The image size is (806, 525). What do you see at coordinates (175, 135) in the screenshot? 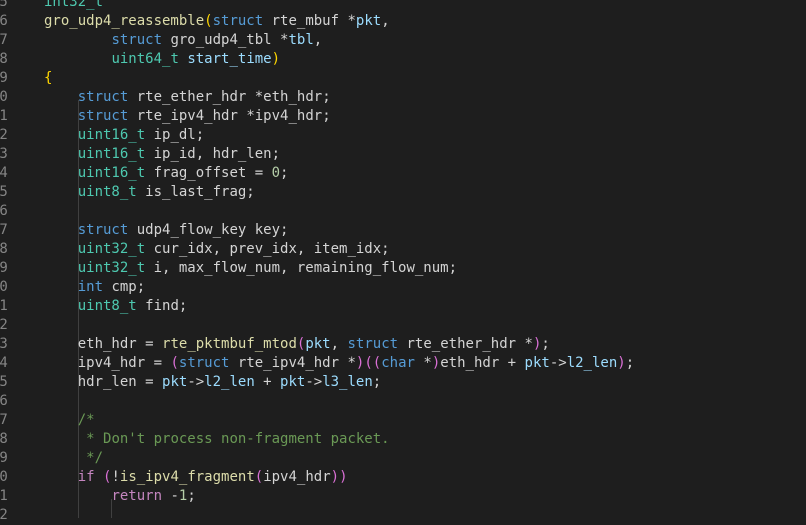
I see `code-token: ip_dl;` at bounding box center [175, 135].